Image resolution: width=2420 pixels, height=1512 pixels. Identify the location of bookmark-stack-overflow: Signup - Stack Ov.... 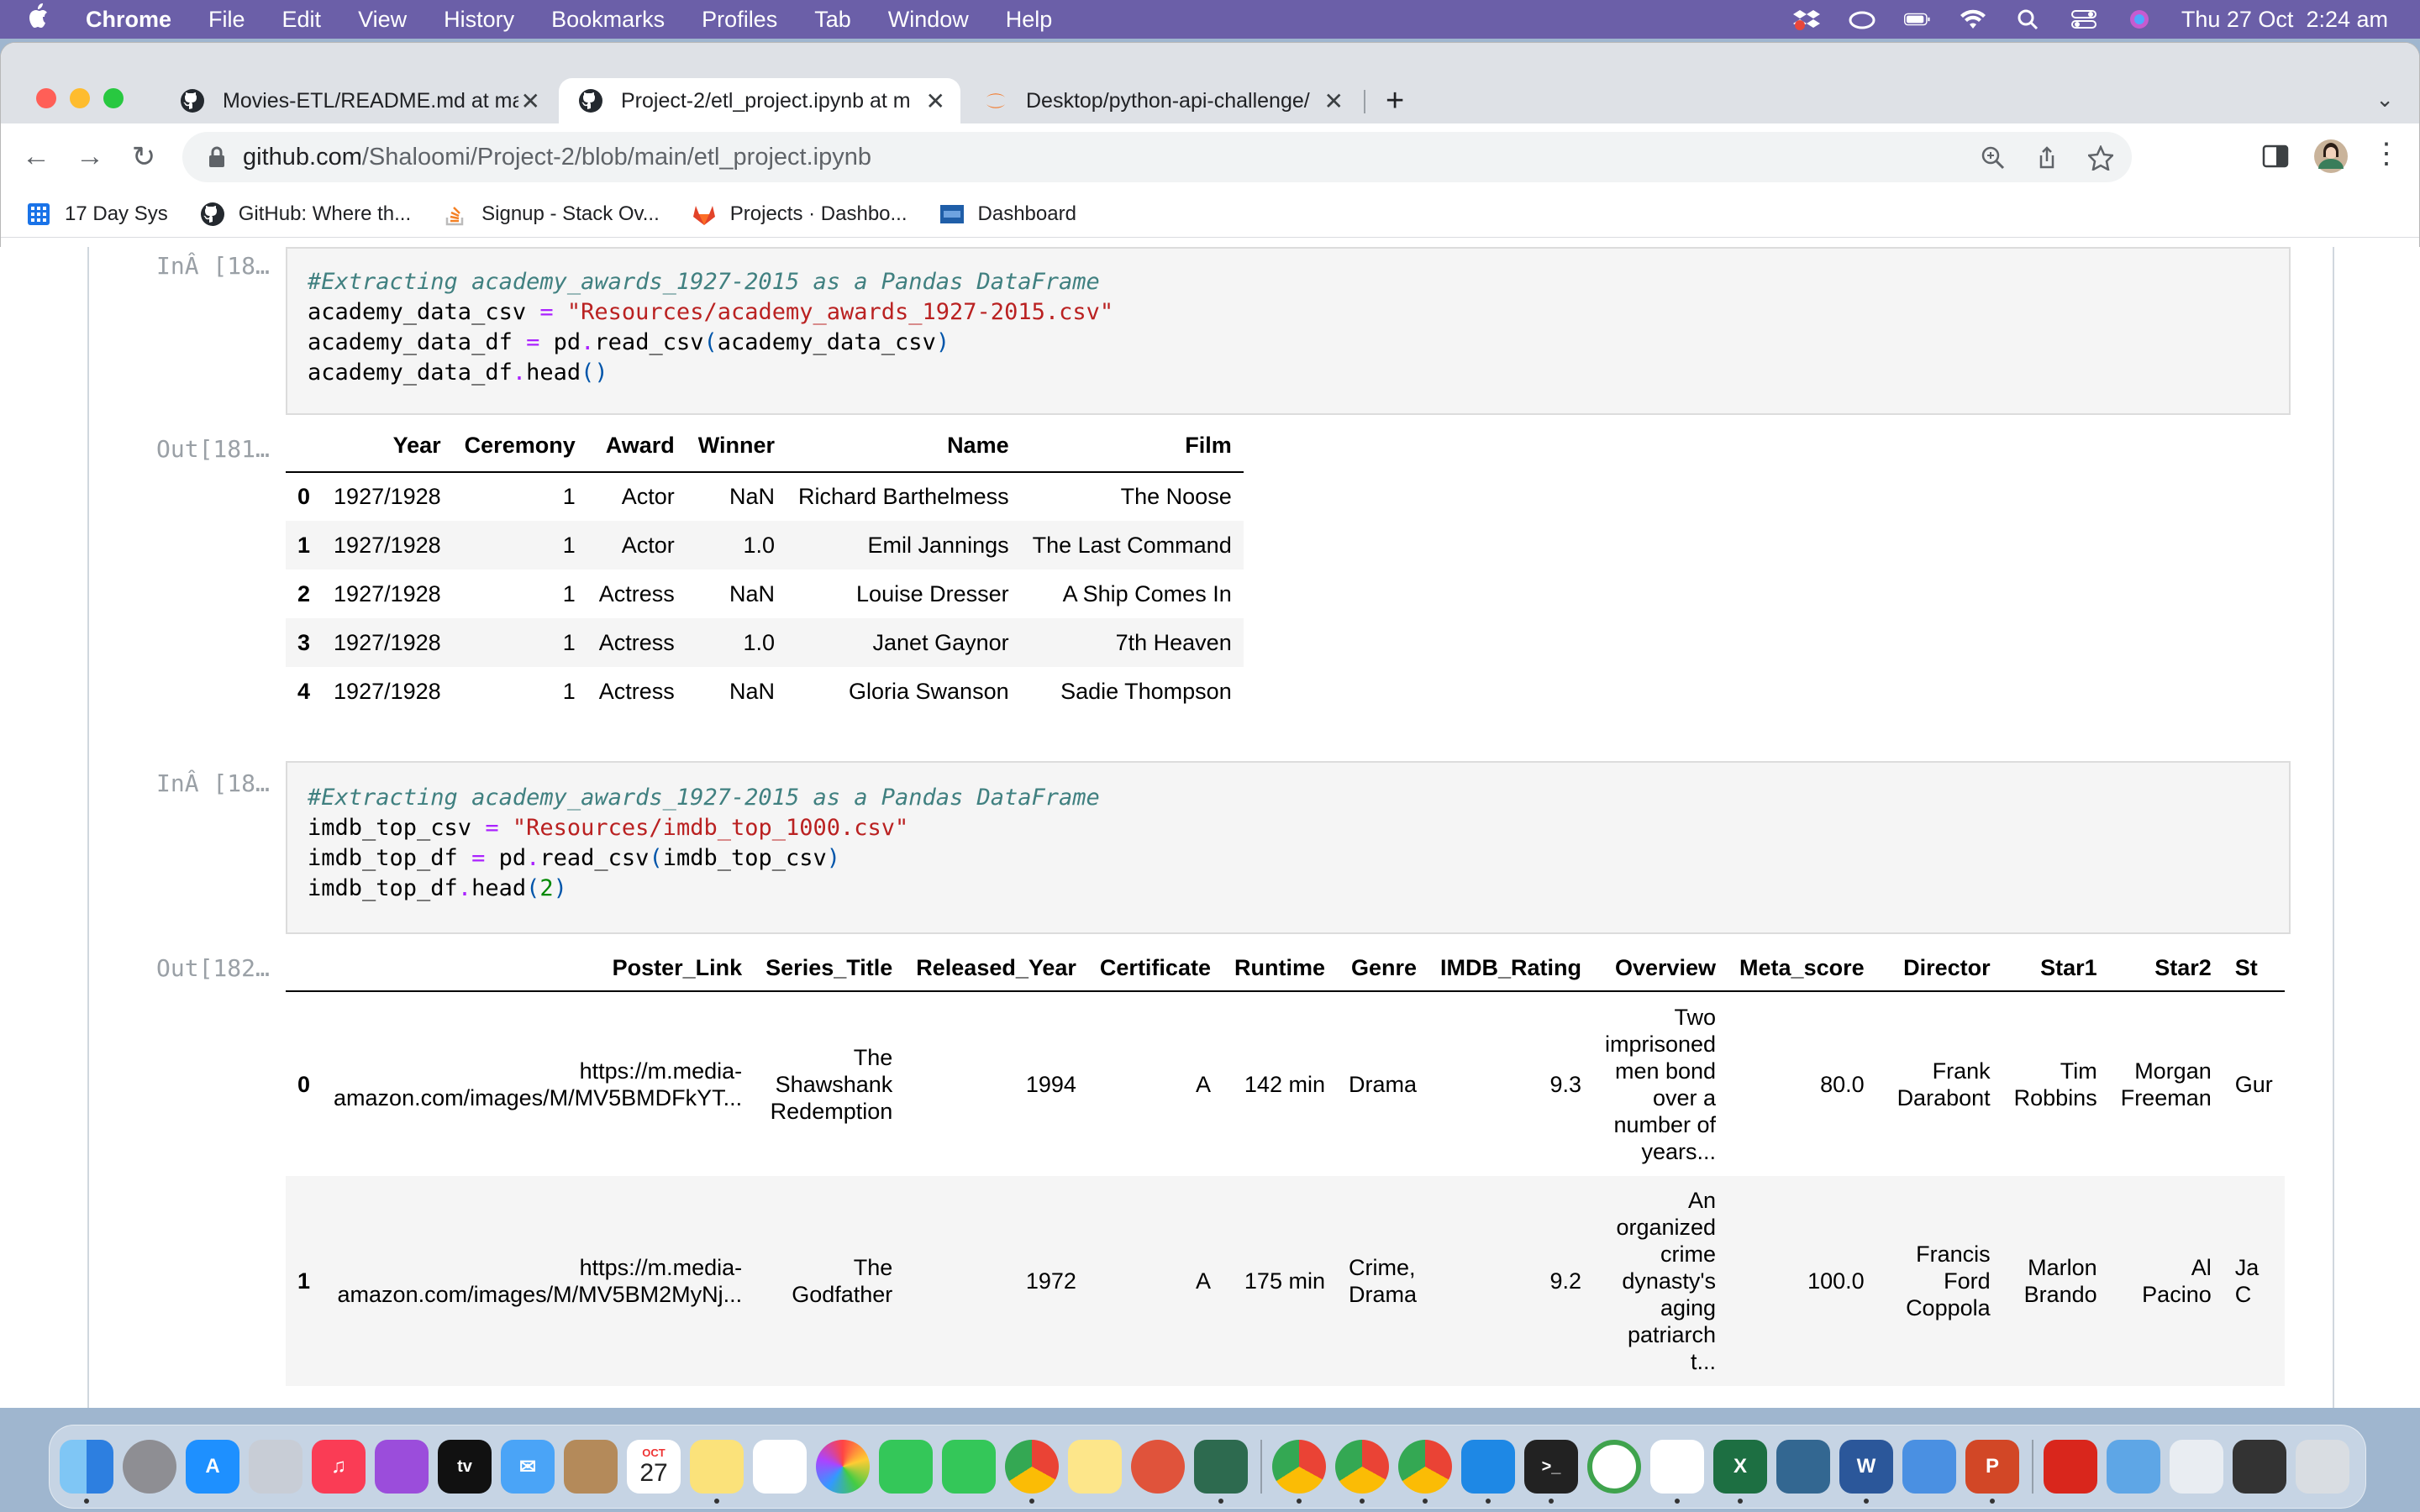
(552, 214).